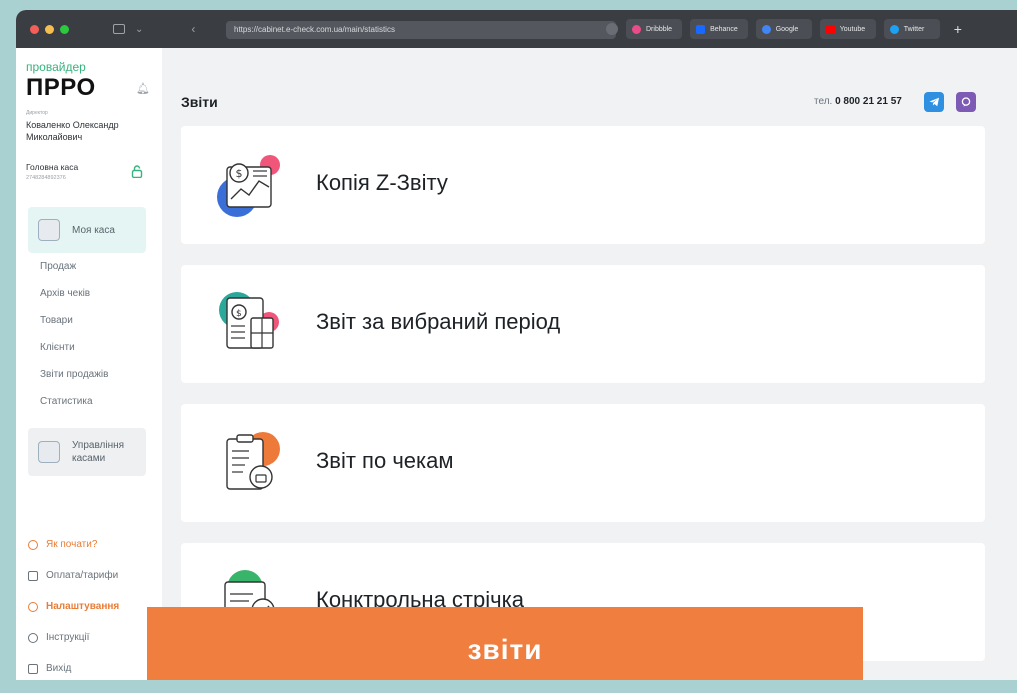 The width and height of the screenshot is (1017, 693). Describe the element at coordinates (68, 637) in the screenshot. I see `footer-label: Інструкції` at that location.